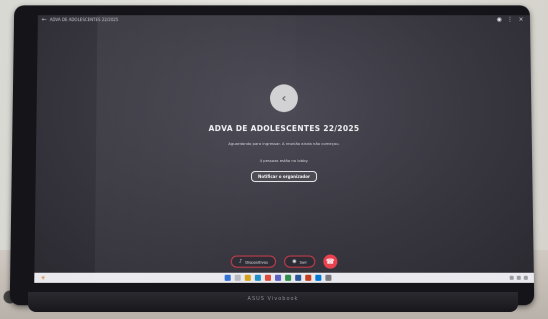  What do you see at coordinates (521, 19) in the screenshot?
I see `close-icon: ×` at bounding box center [521, 19].